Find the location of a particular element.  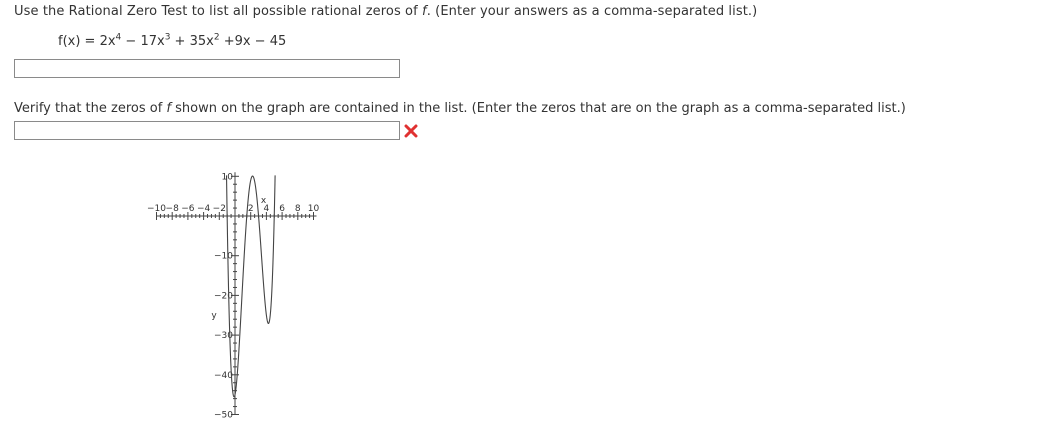

y-tick-label: −50 is located at coordinates (223, 416).